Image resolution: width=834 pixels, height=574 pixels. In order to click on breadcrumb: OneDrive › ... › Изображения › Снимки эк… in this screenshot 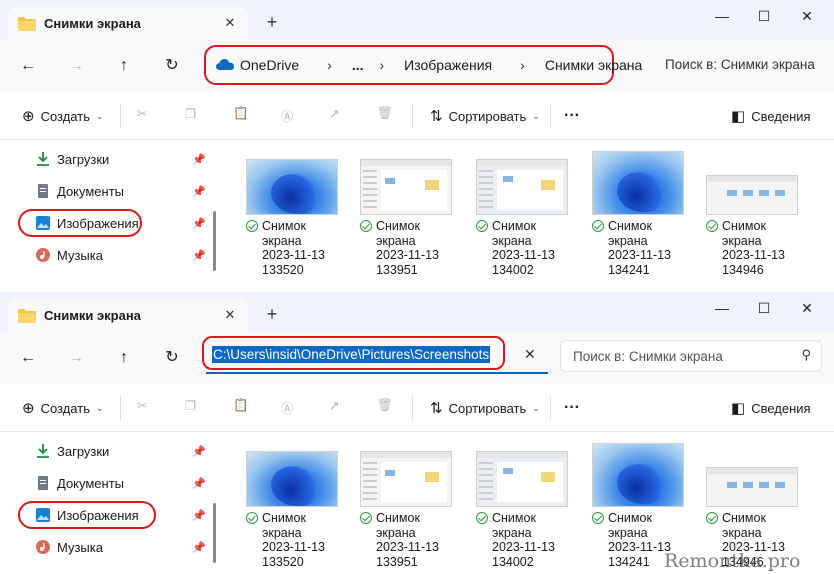, I will do `click(423, 65)`.